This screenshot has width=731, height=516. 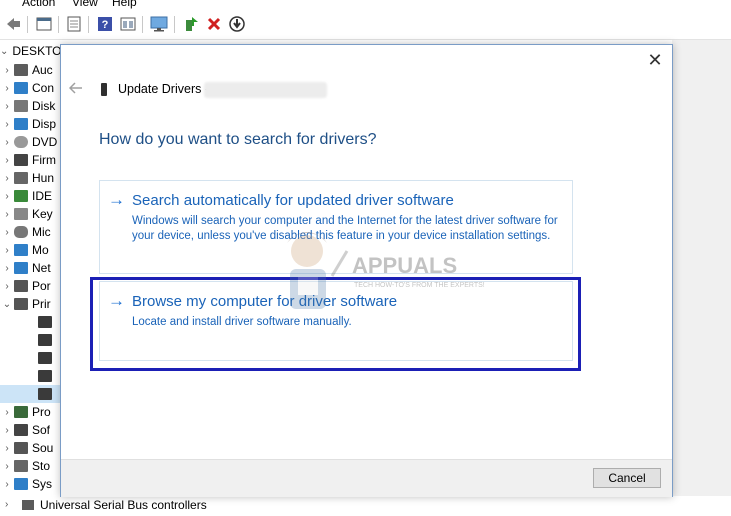 What do you see at coordinates (21, 268) in the screenshot?
I see `network-icon` at bounding box center [21, 268].